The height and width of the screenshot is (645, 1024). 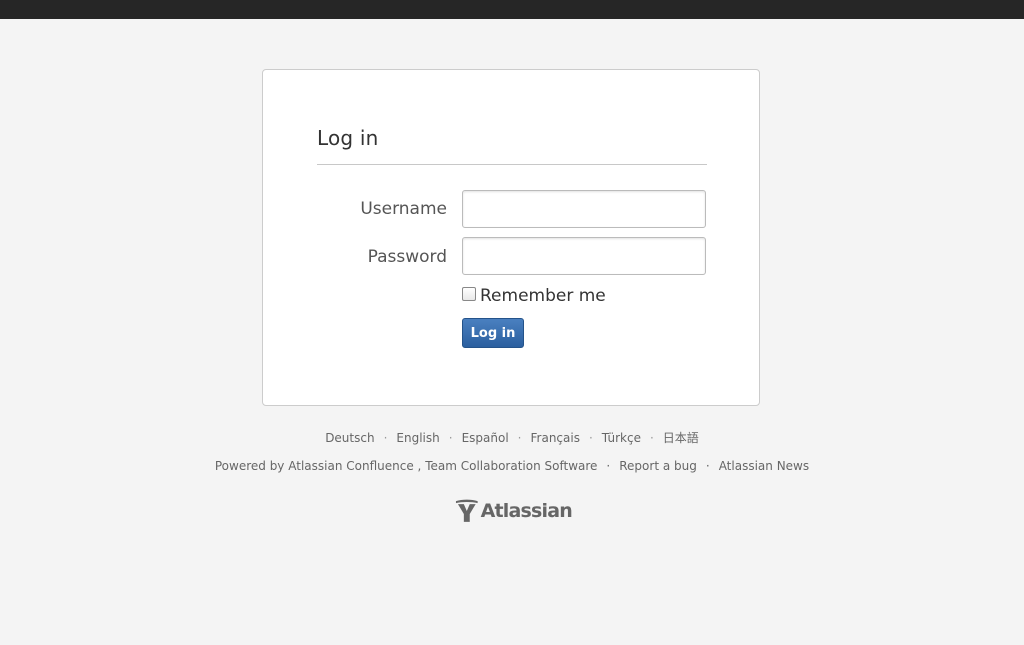 I want to click on atlassian-logo-icon, so click(x=466, y=510).